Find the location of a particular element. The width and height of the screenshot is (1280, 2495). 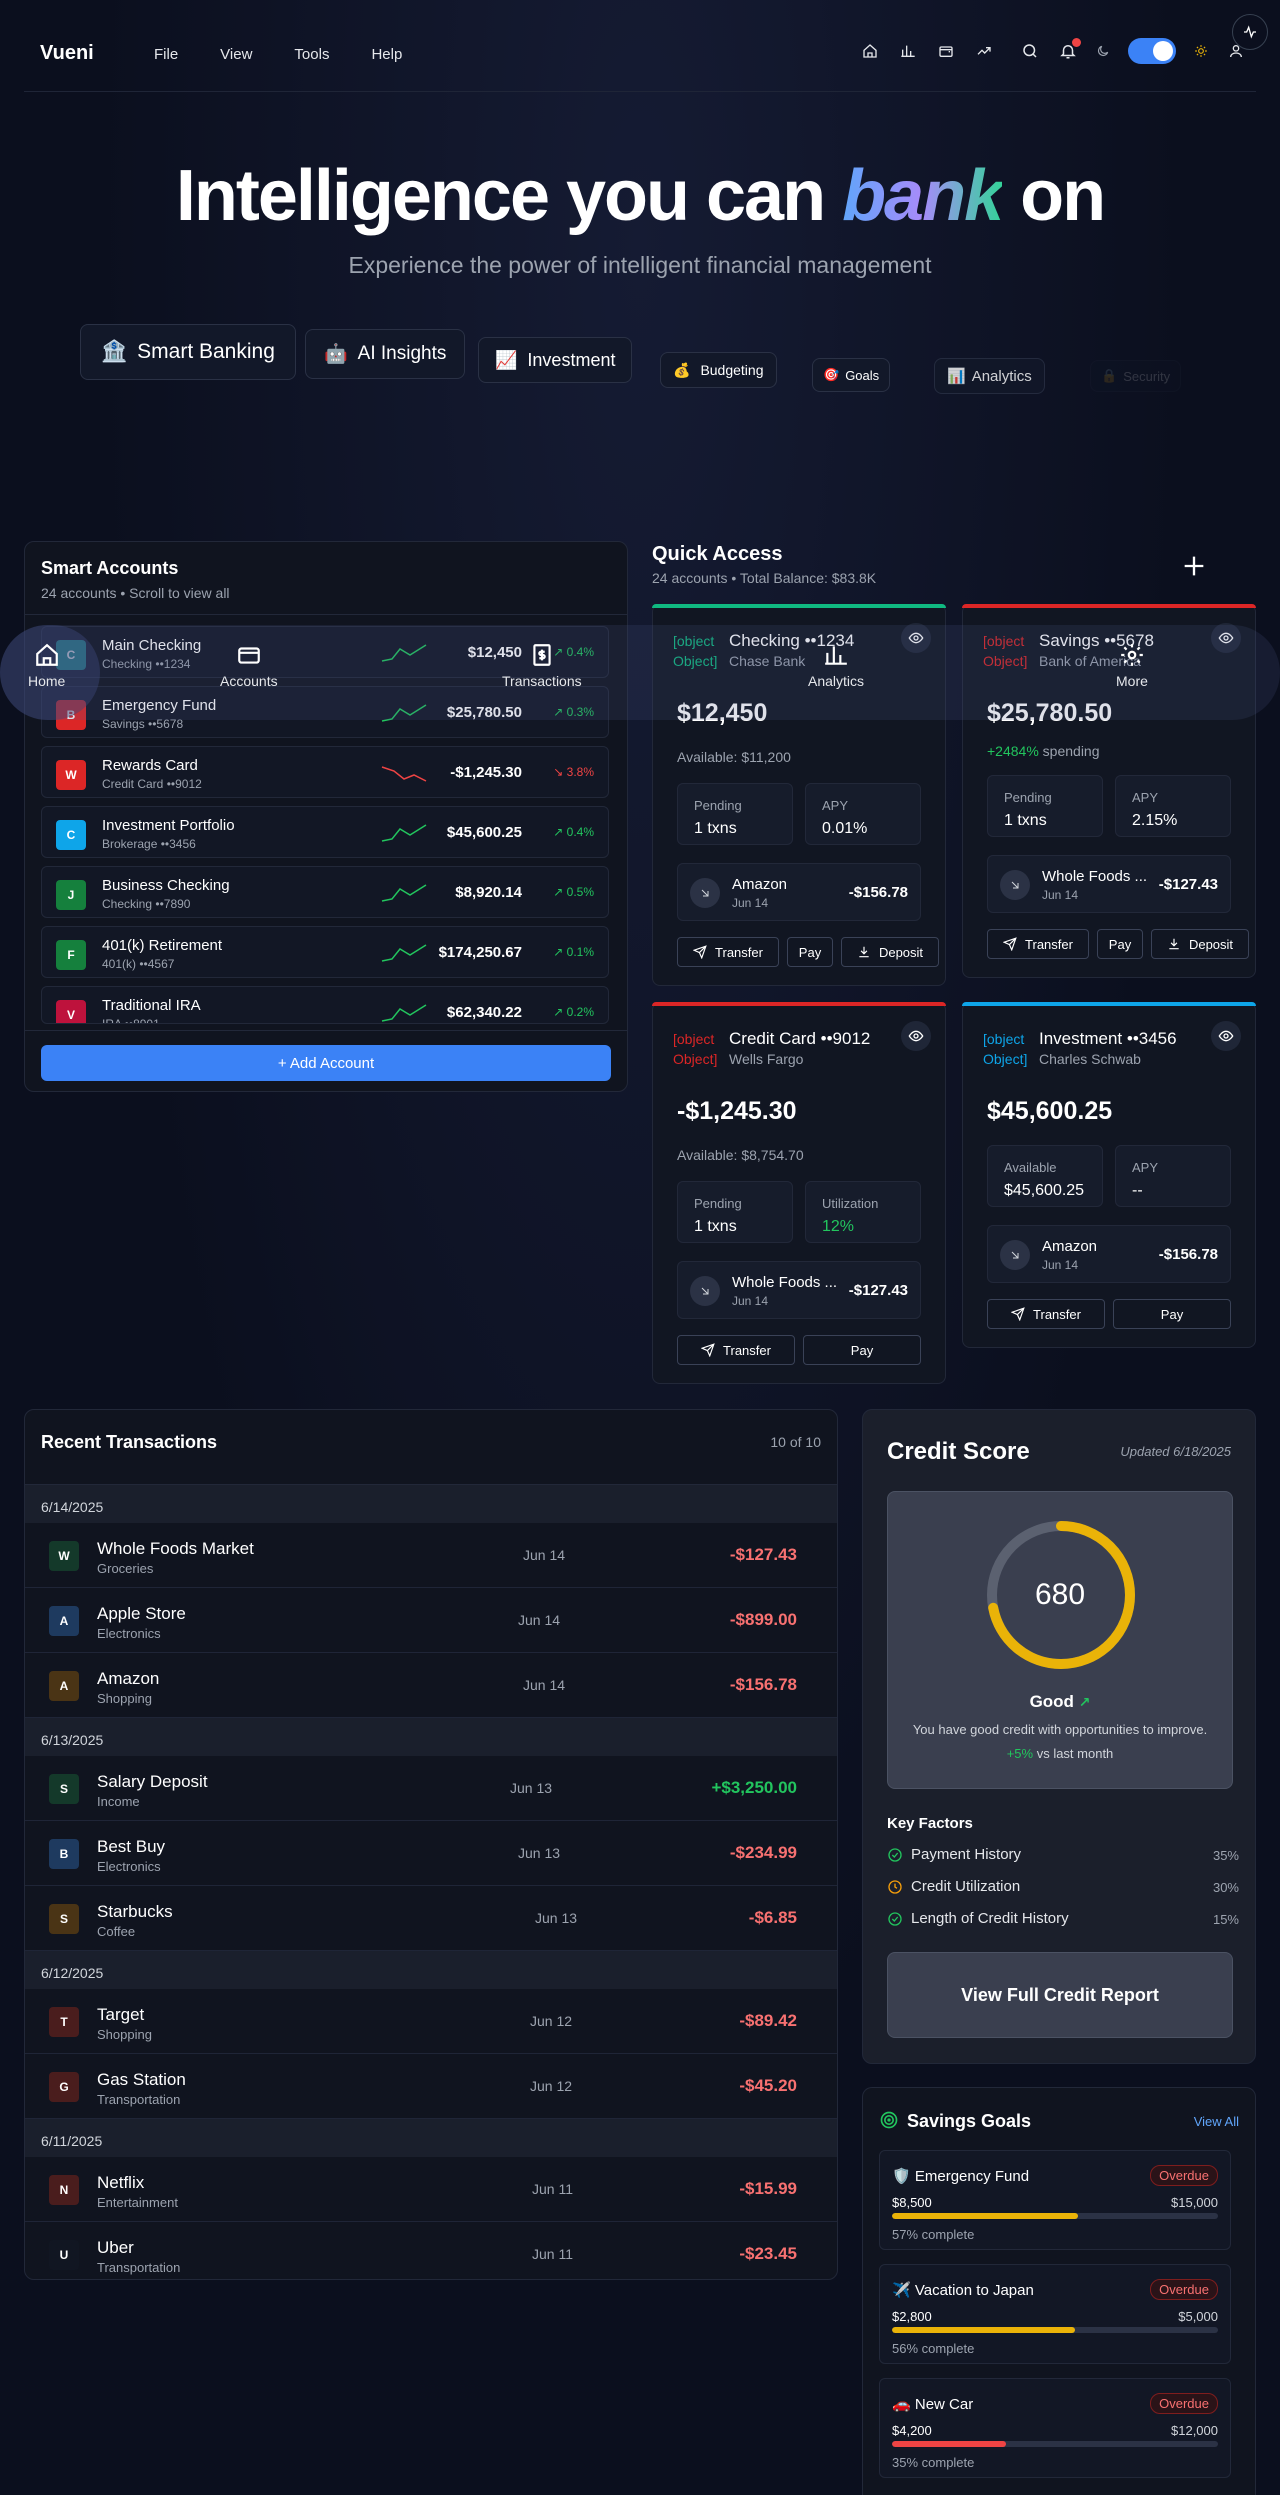

chip-ai-insights: 🤖 AI Insights is located at coordinates (385, 354).